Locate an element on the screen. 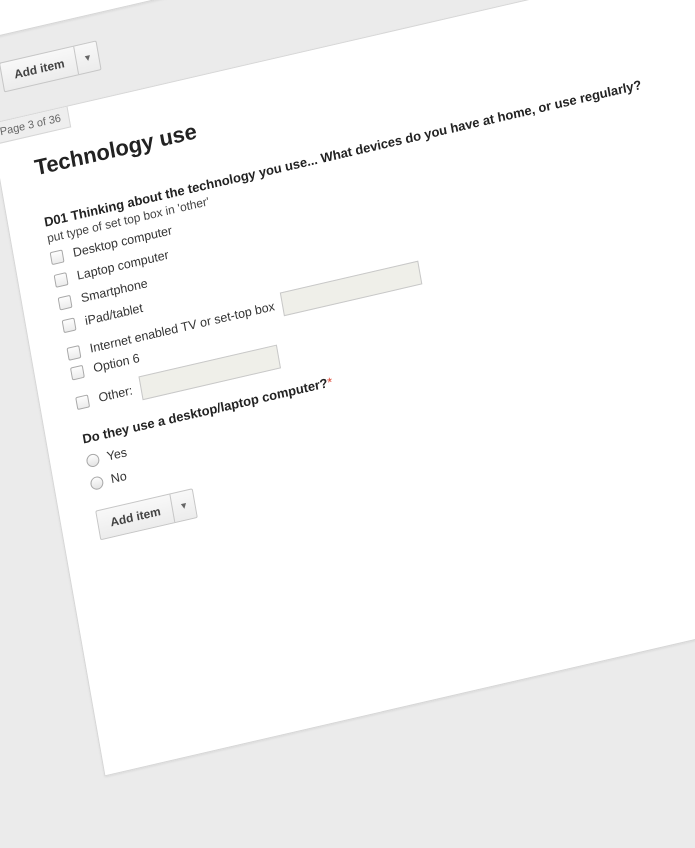  option-text-box is located at coordinates (351, 288).